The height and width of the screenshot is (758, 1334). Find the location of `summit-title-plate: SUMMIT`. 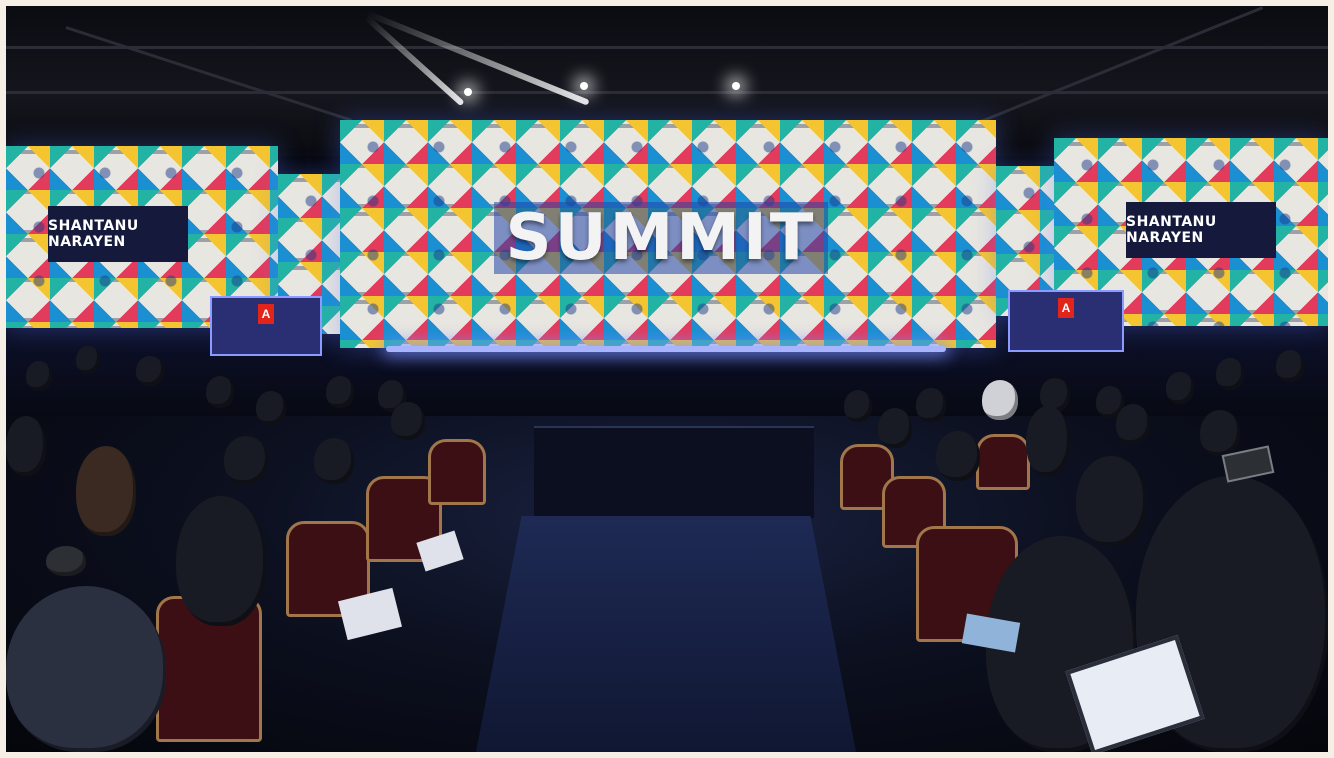

summit-title-plate: SUMMIT is located at coordinates (661, 238).